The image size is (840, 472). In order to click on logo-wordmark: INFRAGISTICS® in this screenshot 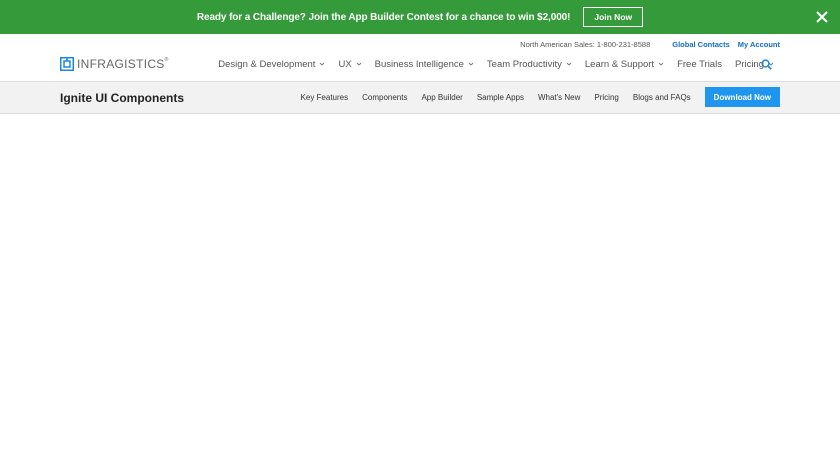, I will do `click(123, 64)`.